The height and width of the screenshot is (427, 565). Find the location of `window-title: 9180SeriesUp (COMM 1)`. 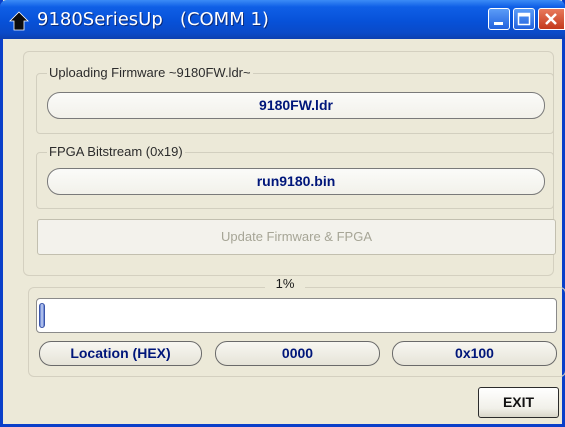

window-title: 9180SeriesUp (COMM 1) is located at coordinates (153, 19).